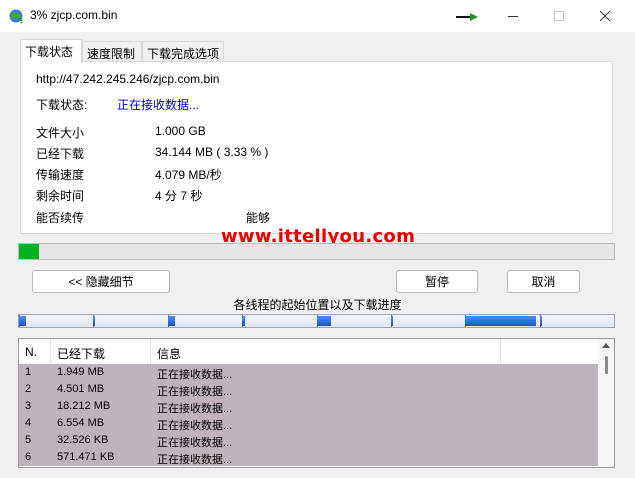 This screenshot has width=635, height=478. Describe the element at coordinates (543, 281) in the screenshot. I see `cancel-button: 取消` at that location.